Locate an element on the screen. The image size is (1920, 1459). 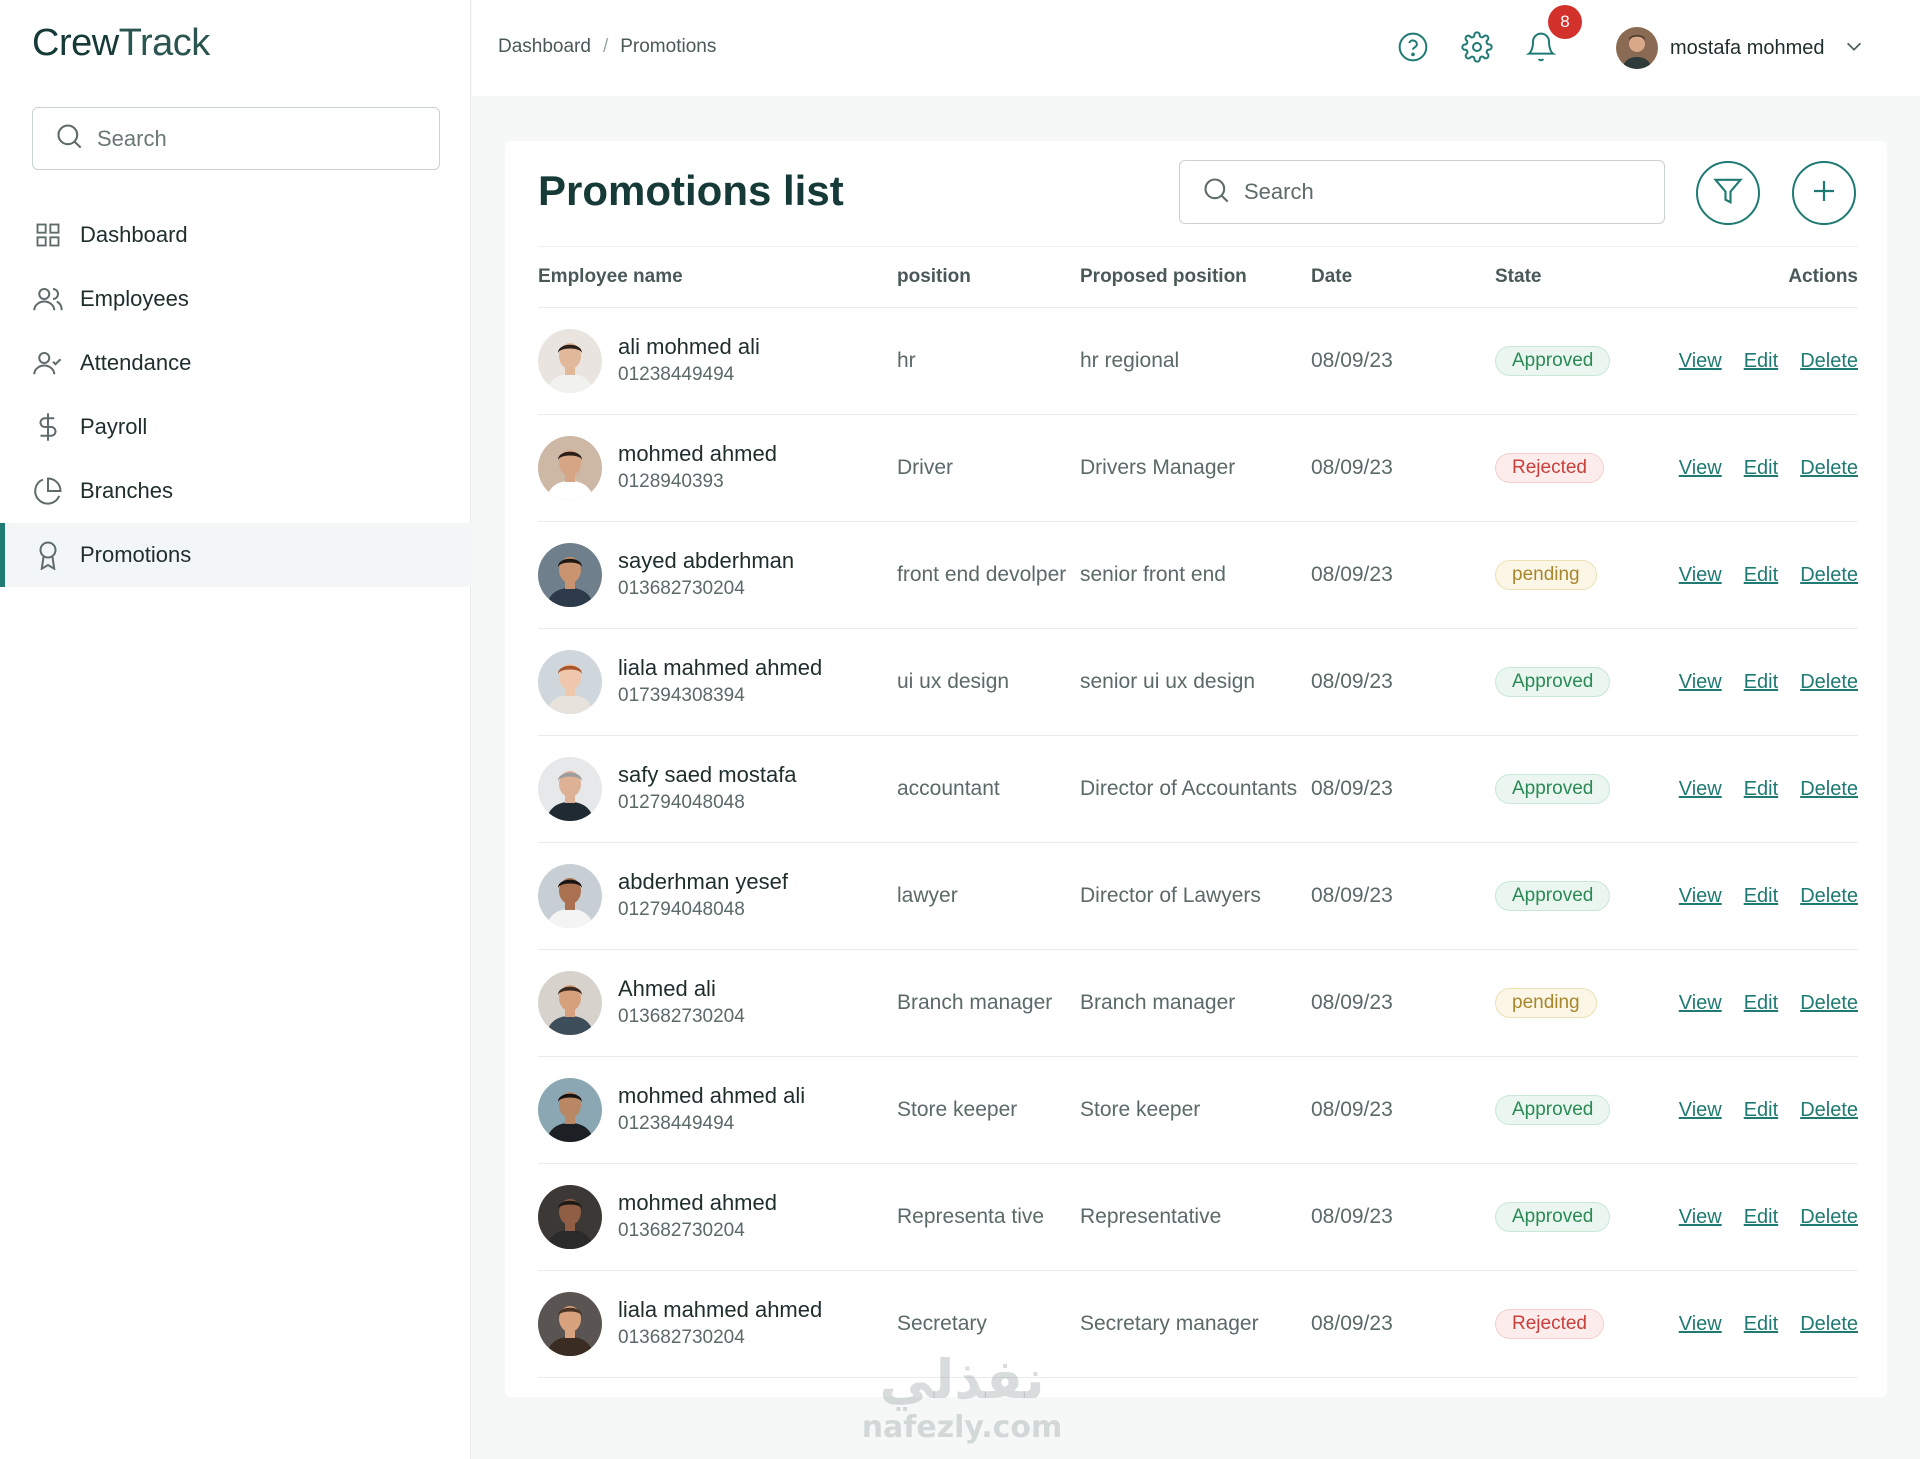
chevron-down-icon is located at coordinates (1854, 48).